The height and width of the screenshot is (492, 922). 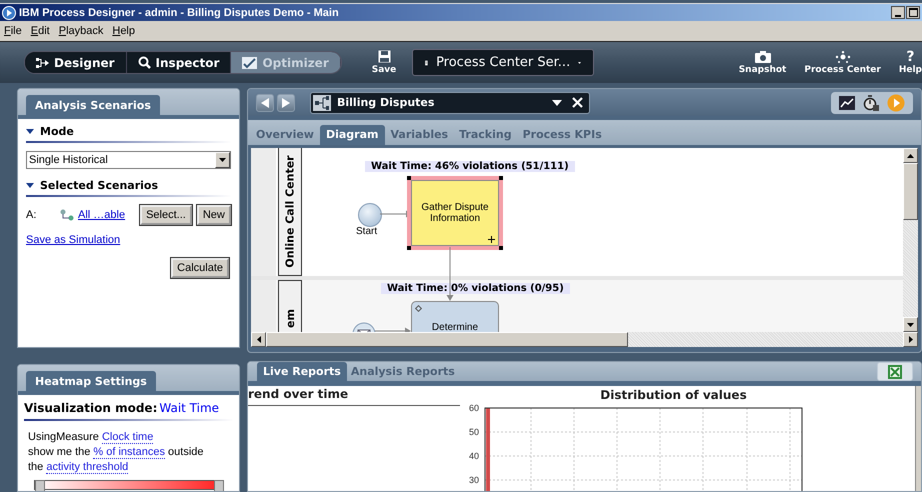 I want to click on back-button, so click(x=265, y=103).